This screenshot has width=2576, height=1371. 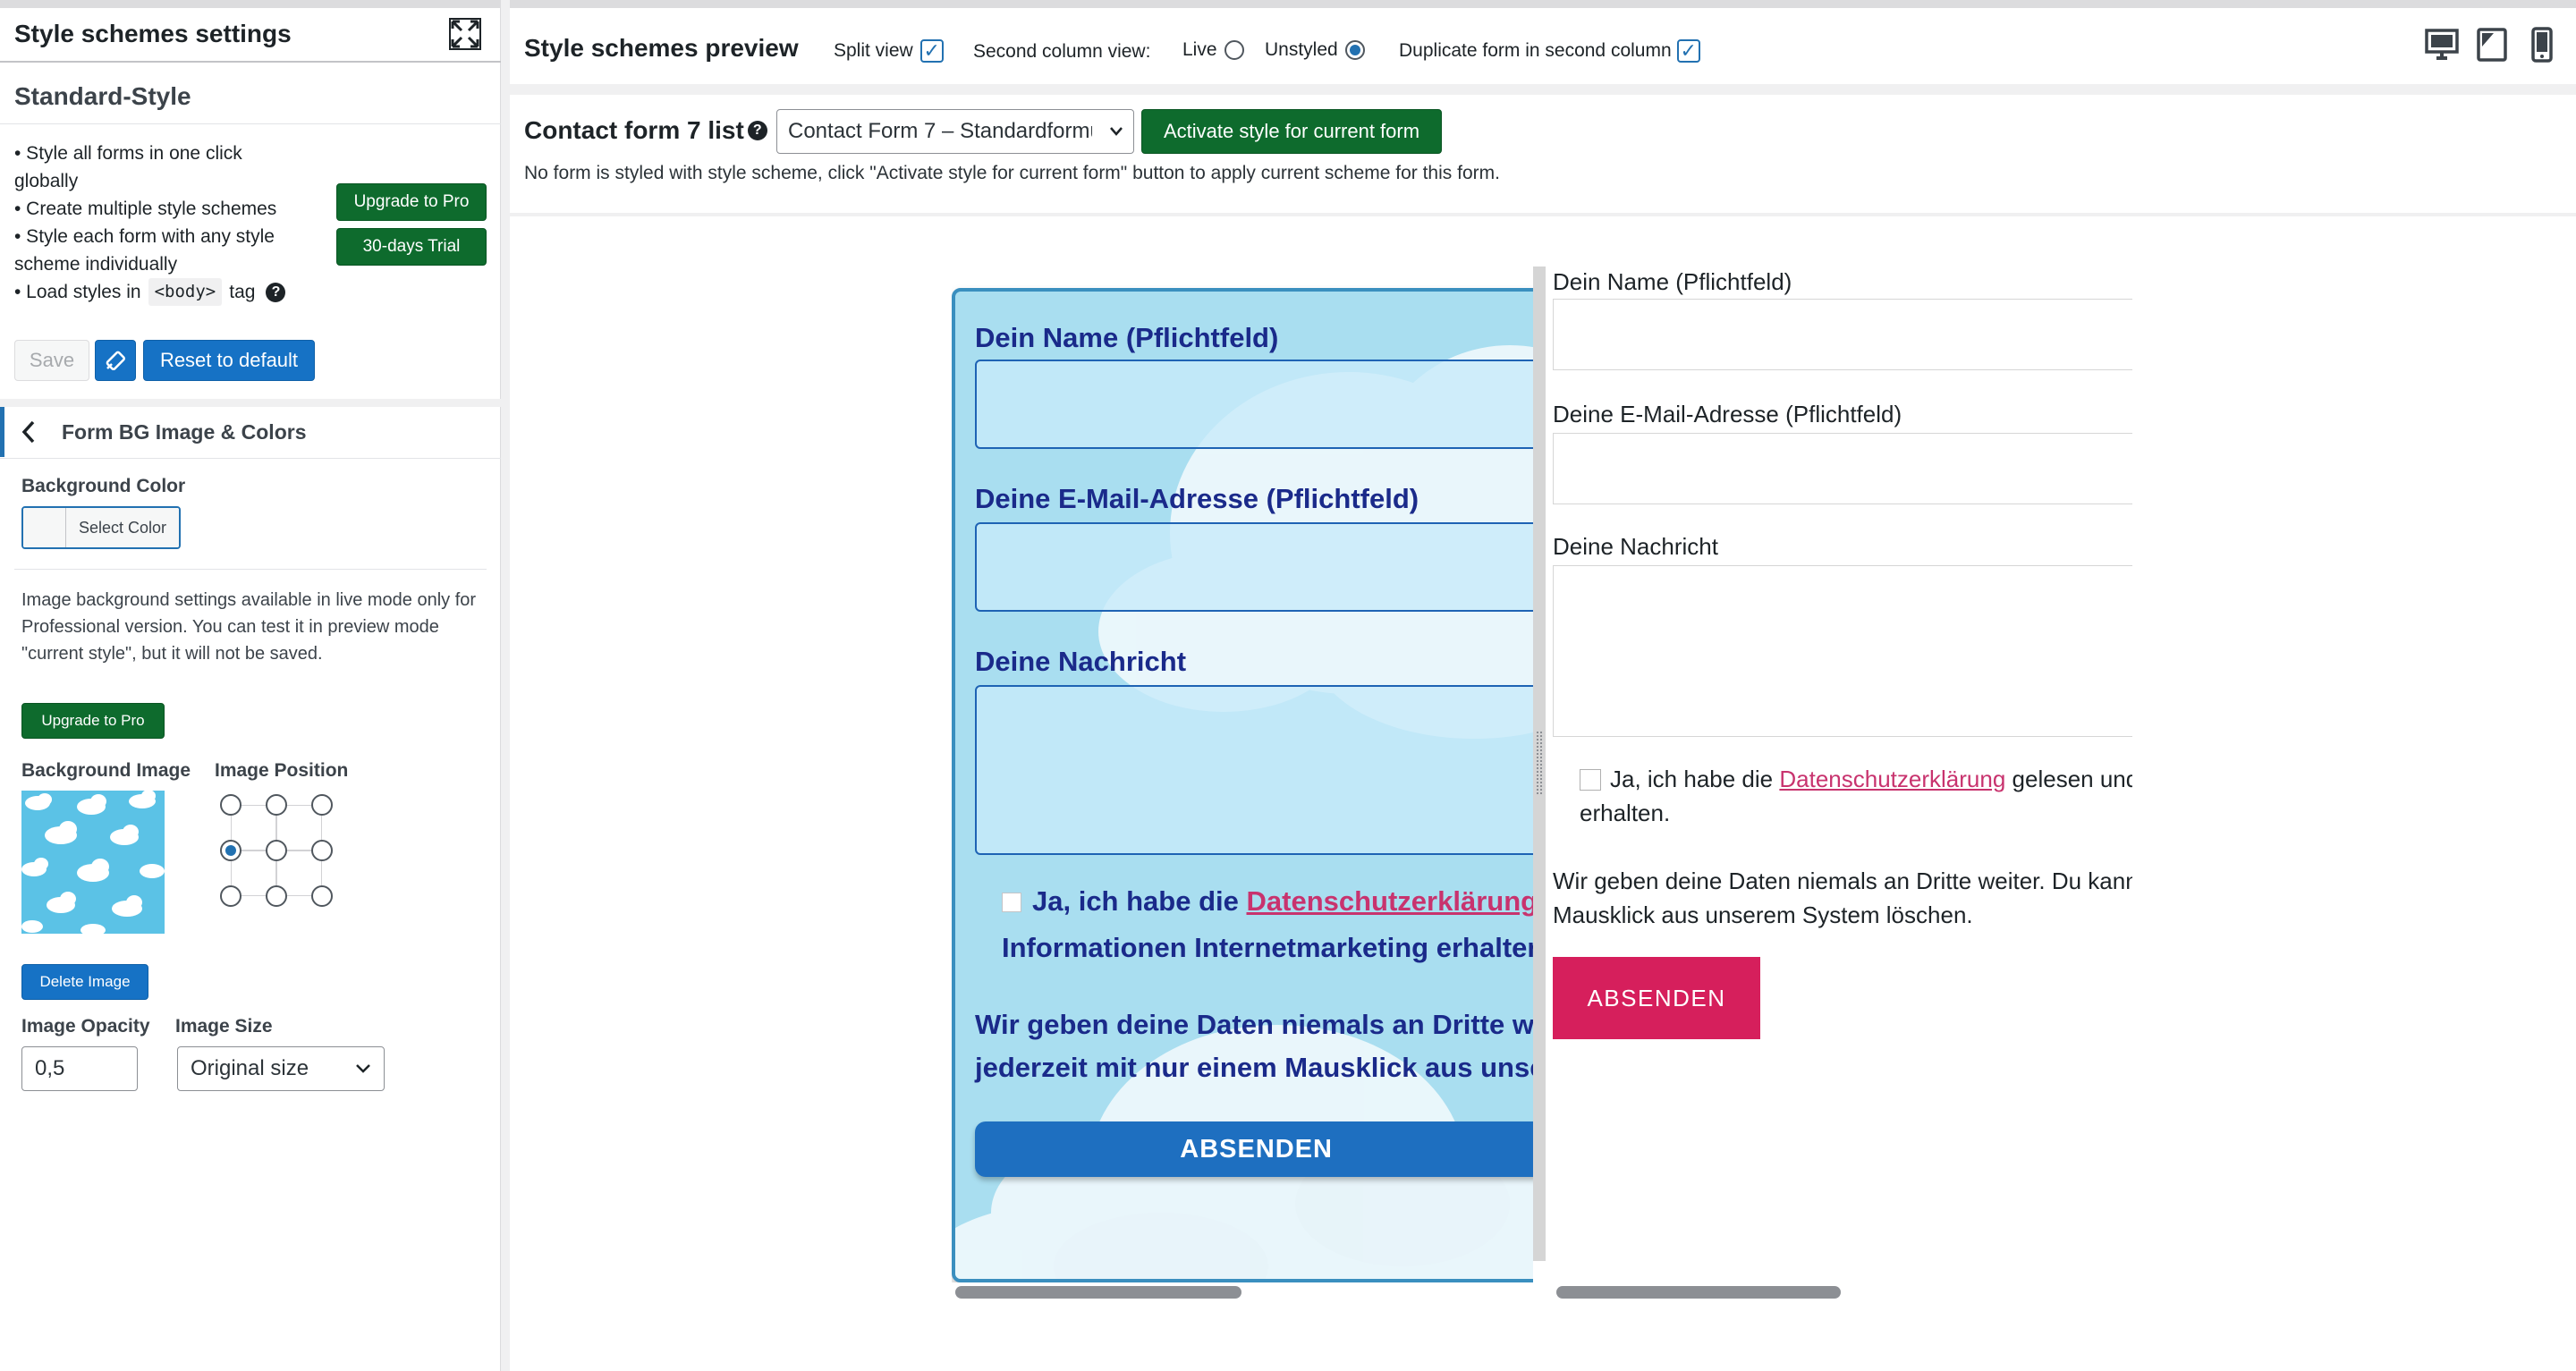 What do you see at coordinates (1254, 567) in the screenshot?
I see `styled-email-input` at bounding box center [1254, 567].